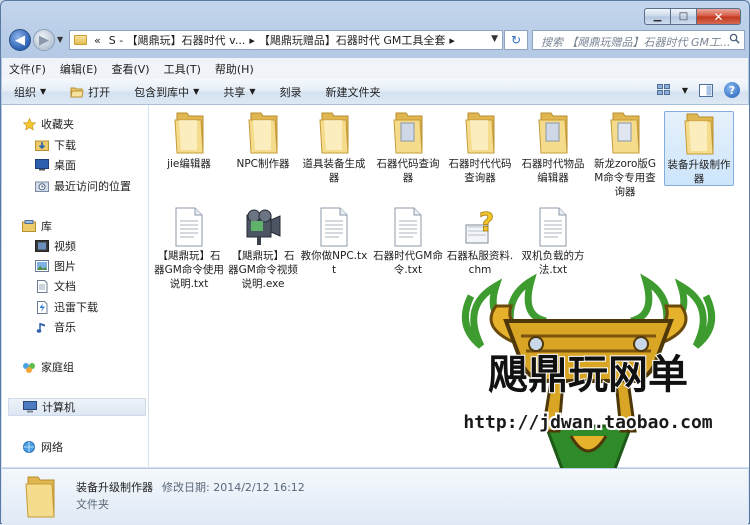 This screenshot has height=525, width=750. Describe the element at coordinates (60, 39) in the screenshot. I see `recent-pages-dropdown-icon: ▼` at that location.